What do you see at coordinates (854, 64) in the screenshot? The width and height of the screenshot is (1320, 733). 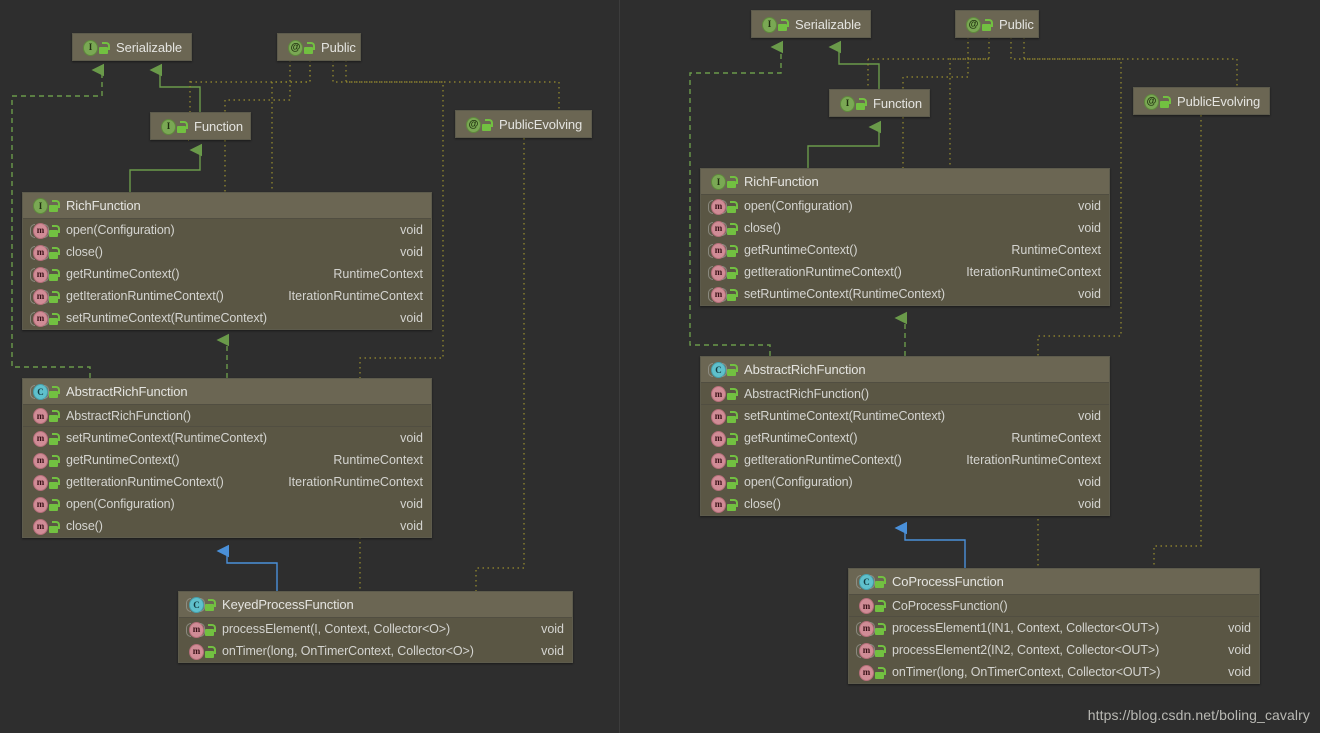 I see `edge-right-function-to-serializable` at bounding box center [854, 64].